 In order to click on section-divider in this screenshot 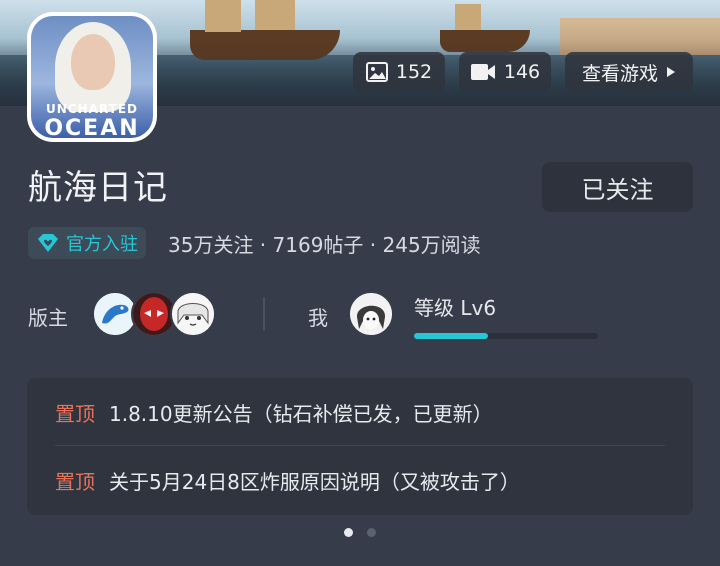, I will do `click(264, 314)`.